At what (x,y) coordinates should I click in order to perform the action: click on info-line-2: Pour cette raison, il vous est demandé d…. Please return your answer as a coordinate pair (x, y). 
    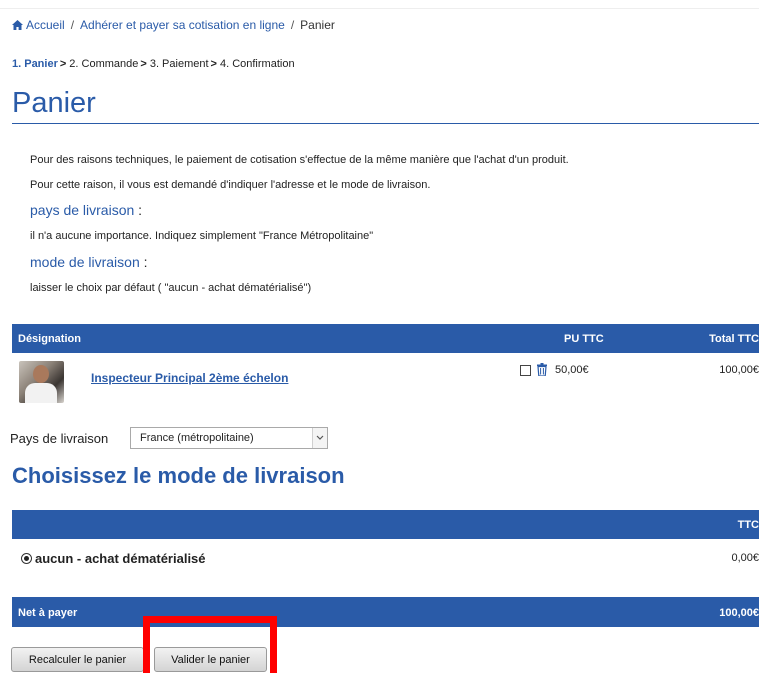
    Looking at the image, I should click on (230, 185).